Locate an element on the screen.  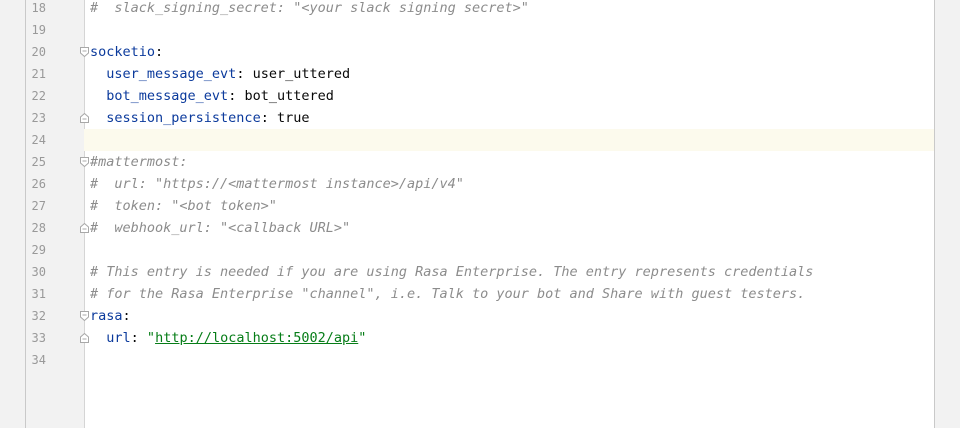
line-number: 18 is located at coordinates (38, 8).